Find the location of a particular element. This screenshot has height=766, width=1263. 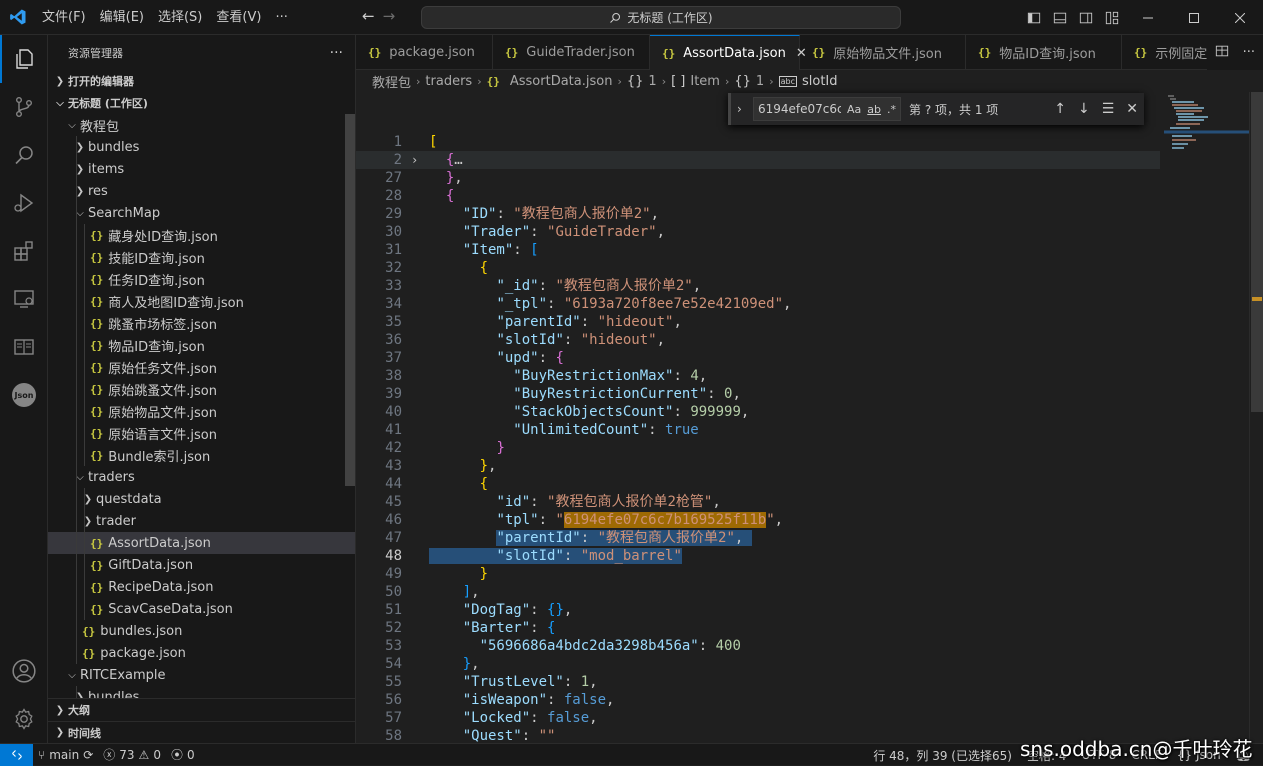

menu-selection: 选择(S) is located at coordinates (180, 17).